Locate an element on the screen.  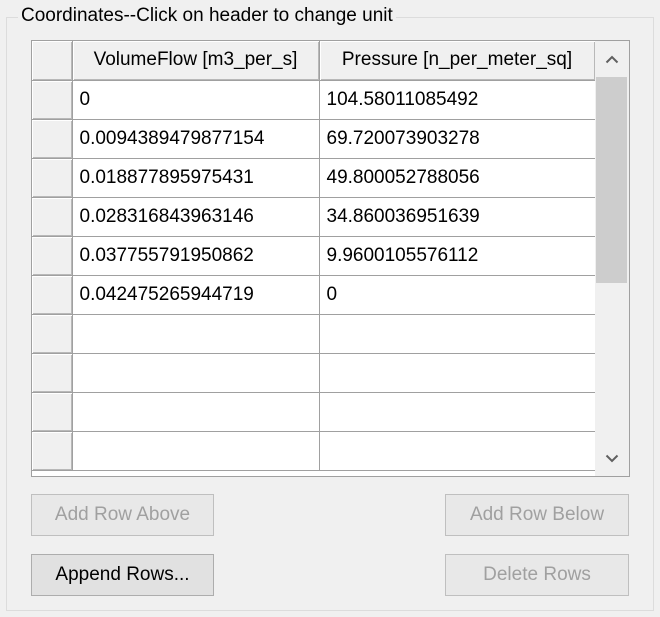
volumeflow-cell: 0.0094389479877154 is located at coordinates (196, 139).